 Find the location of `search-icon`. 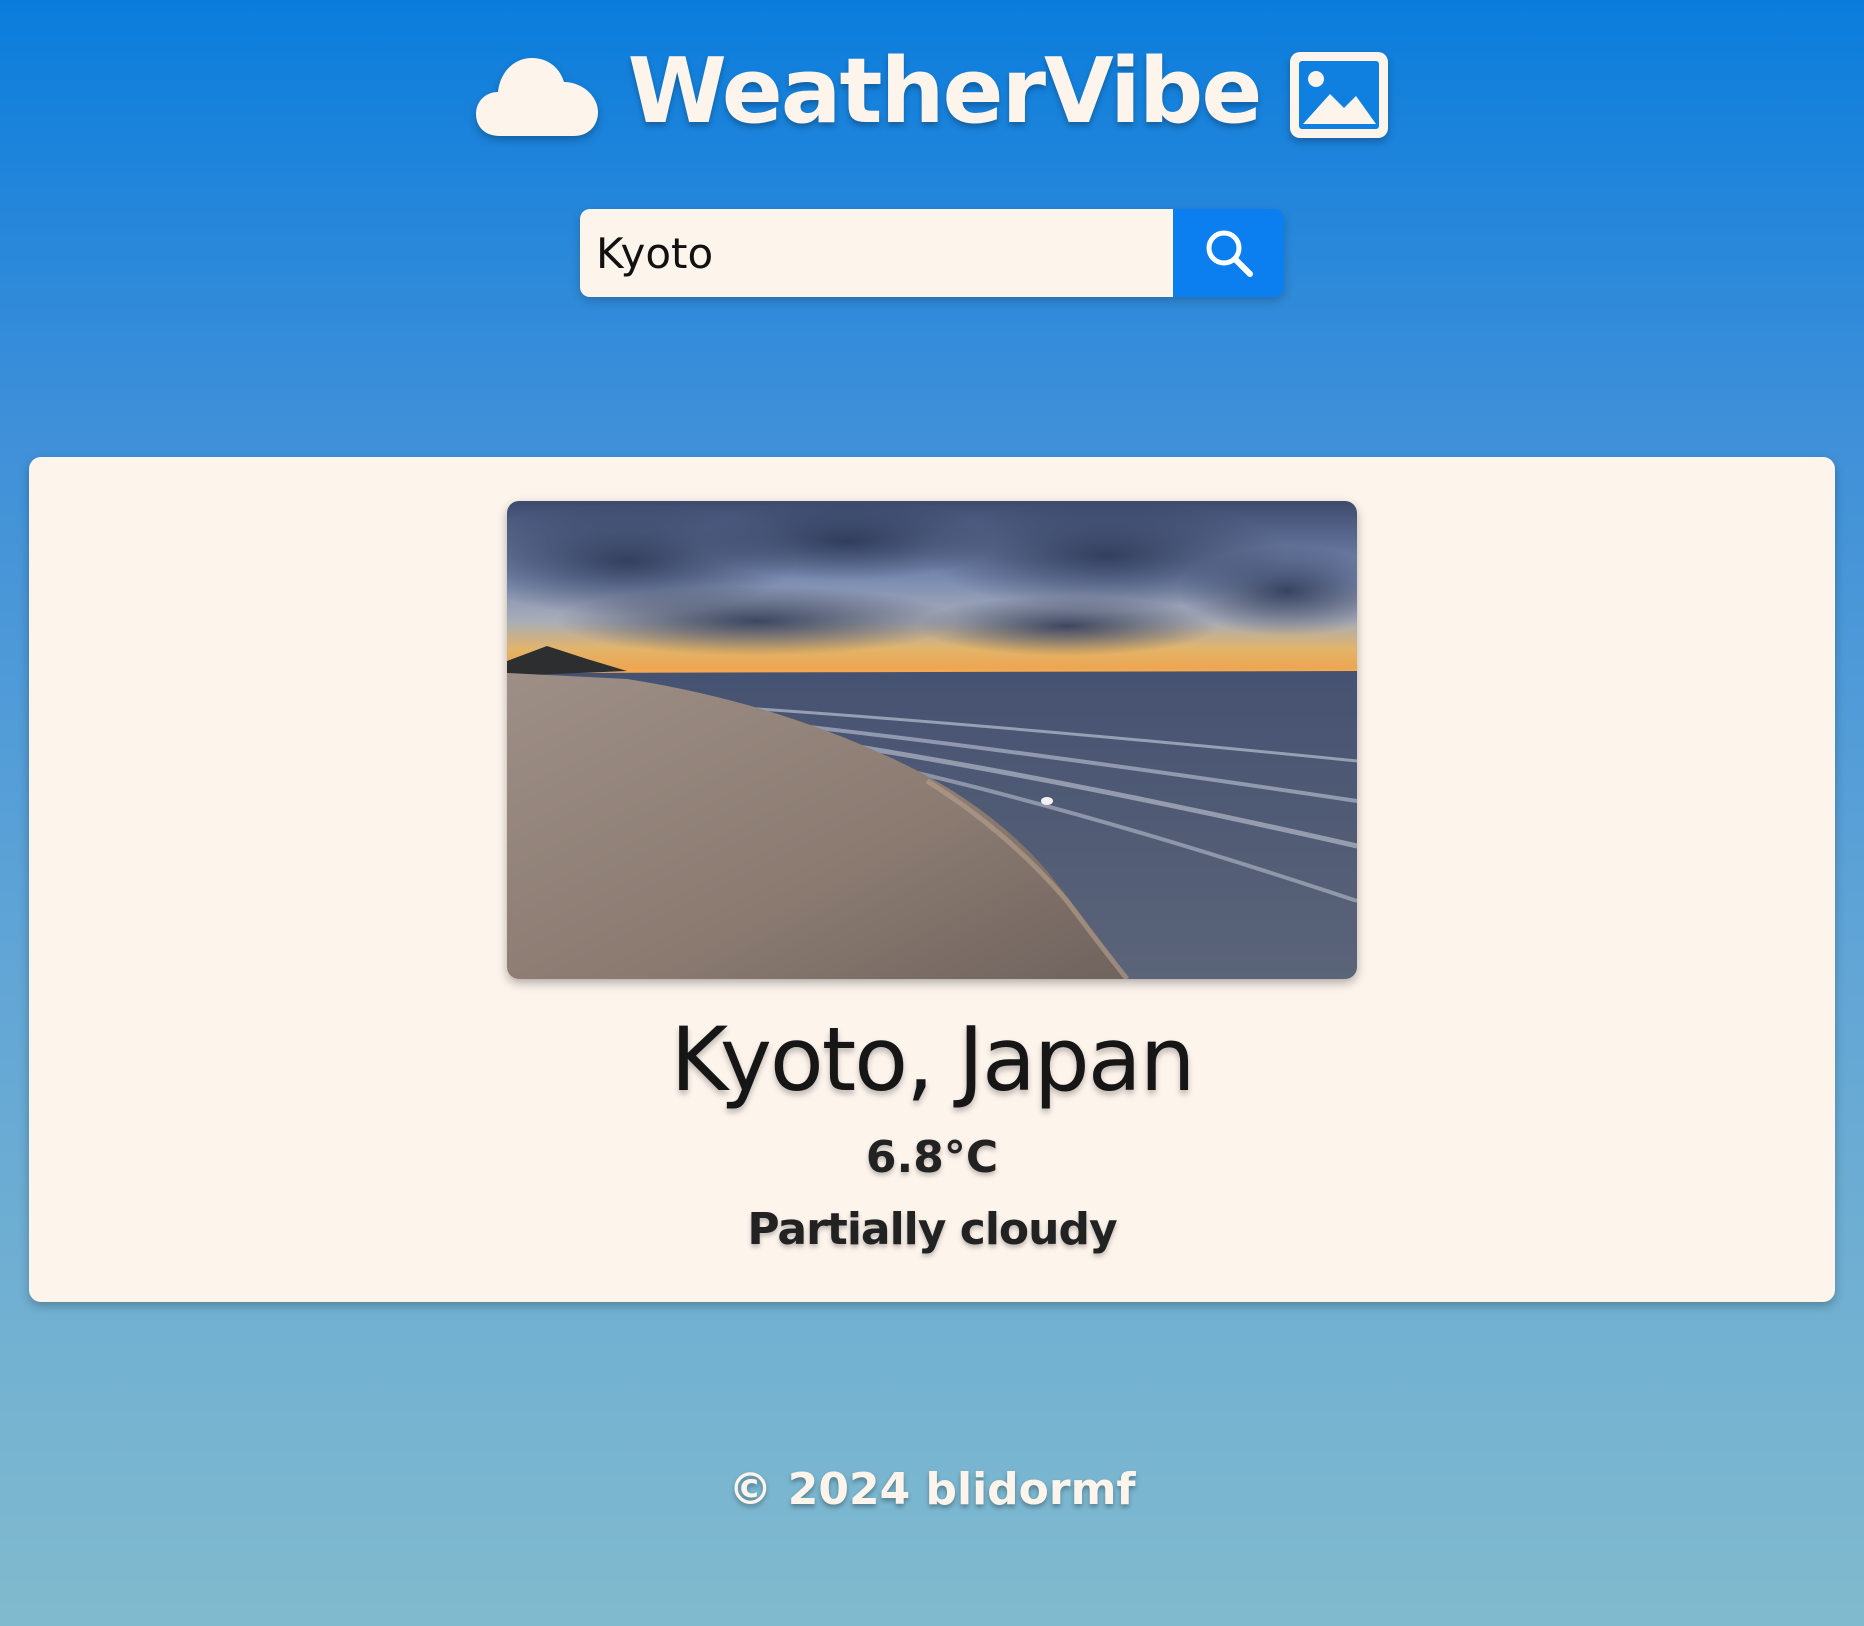

search-icon is located at coordinates (1229, 253).